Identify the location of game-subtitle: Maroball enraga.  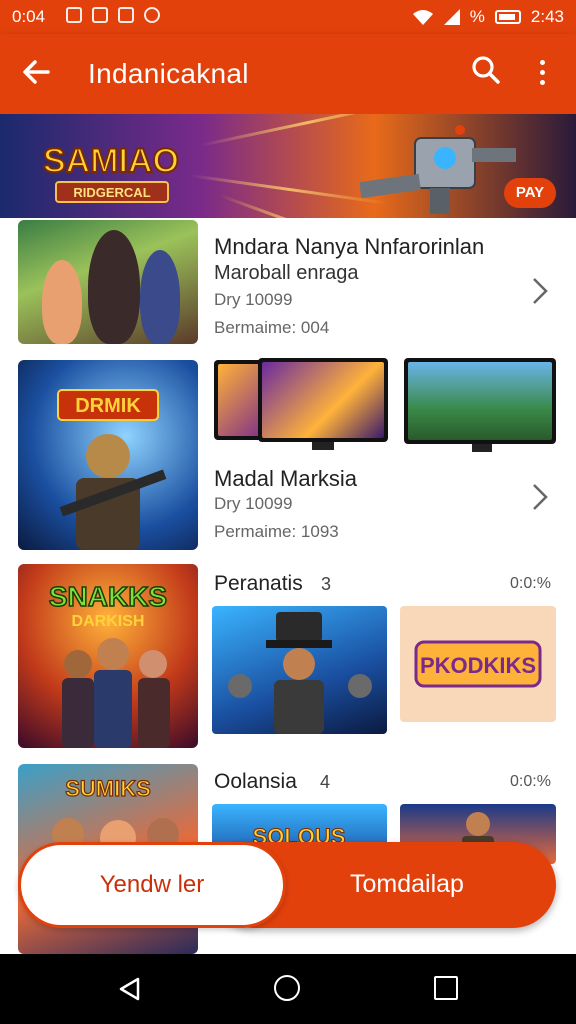
(286, 273).